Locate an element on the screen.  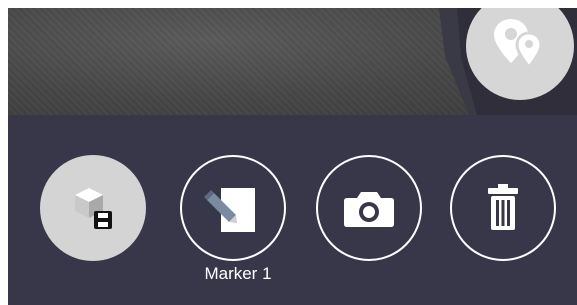
edit-marker-button is located at coordinates (233, 208).